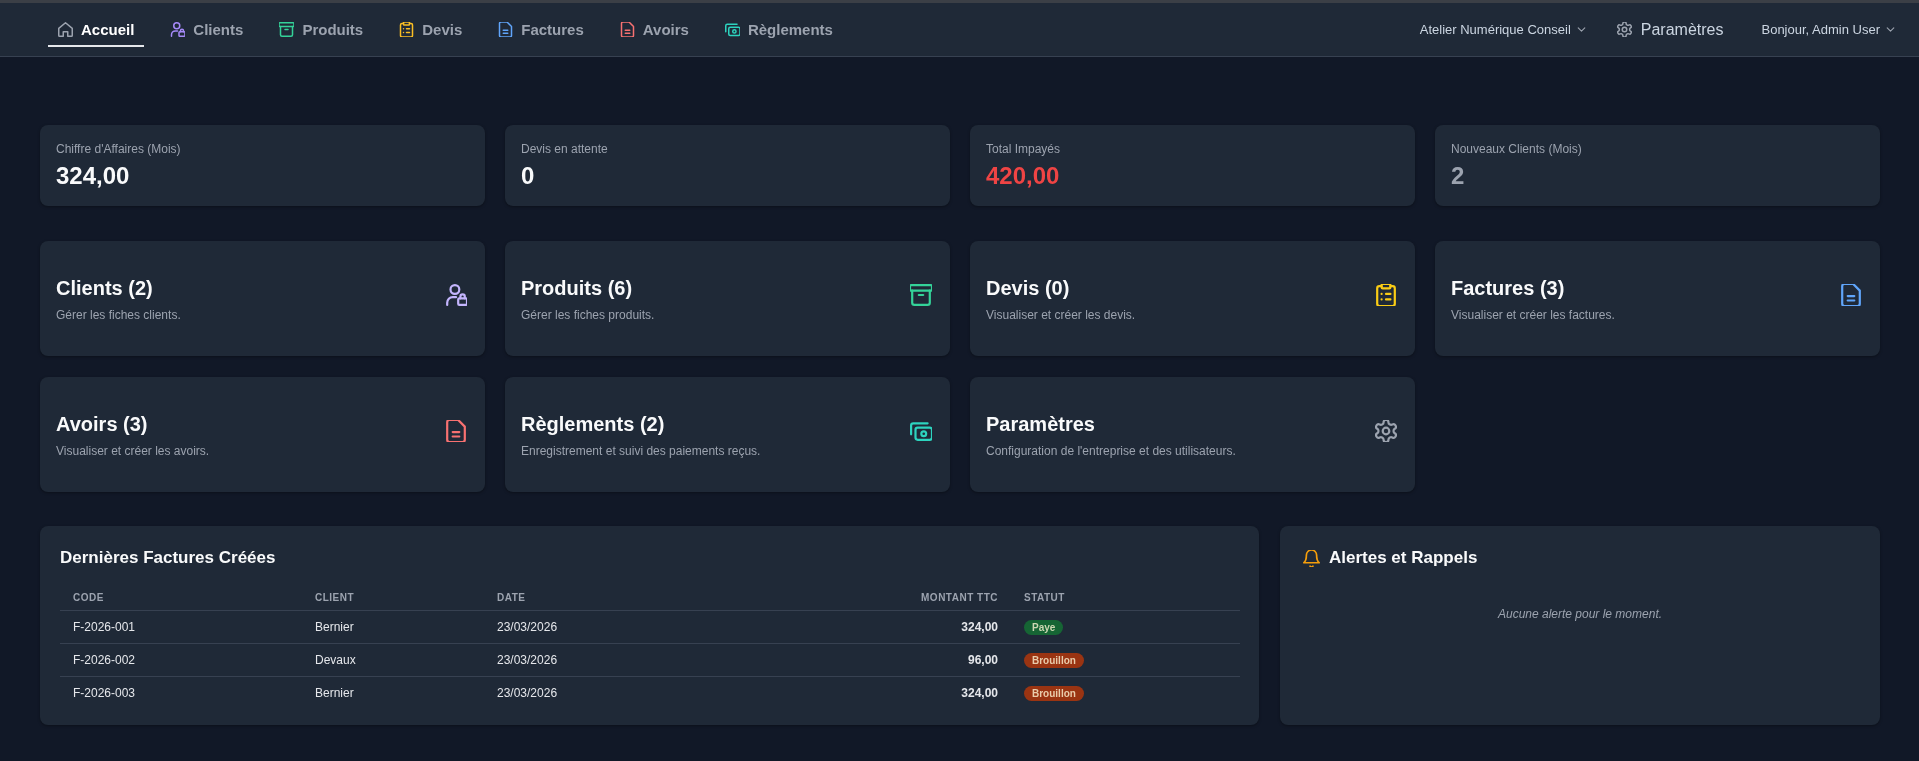 The width and height of the screenshot is (1919, 761). I want to click on module-card: Avoirs (3) Visualiser et créer les avoirs., so click(262, 434).